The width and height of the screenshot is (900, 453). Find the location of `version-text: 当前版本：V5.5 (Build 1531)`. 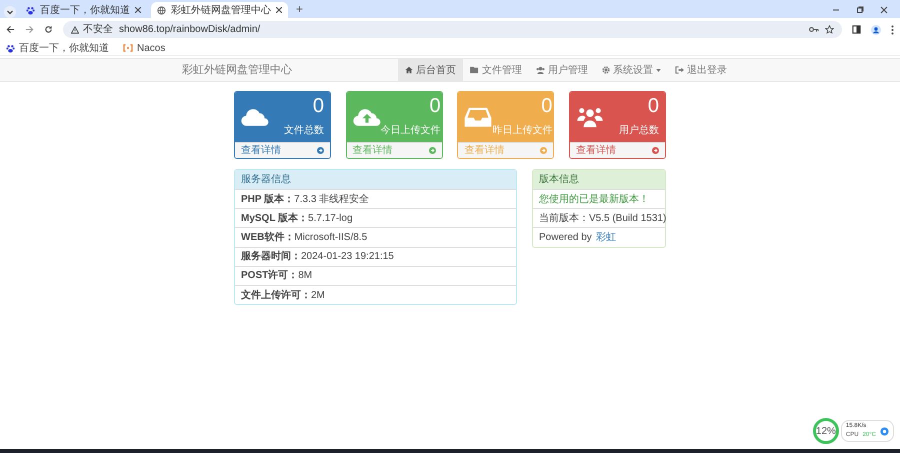

version-text: 当前版本：V5.5 (Build 1531) is located at coordinates (599, 218).